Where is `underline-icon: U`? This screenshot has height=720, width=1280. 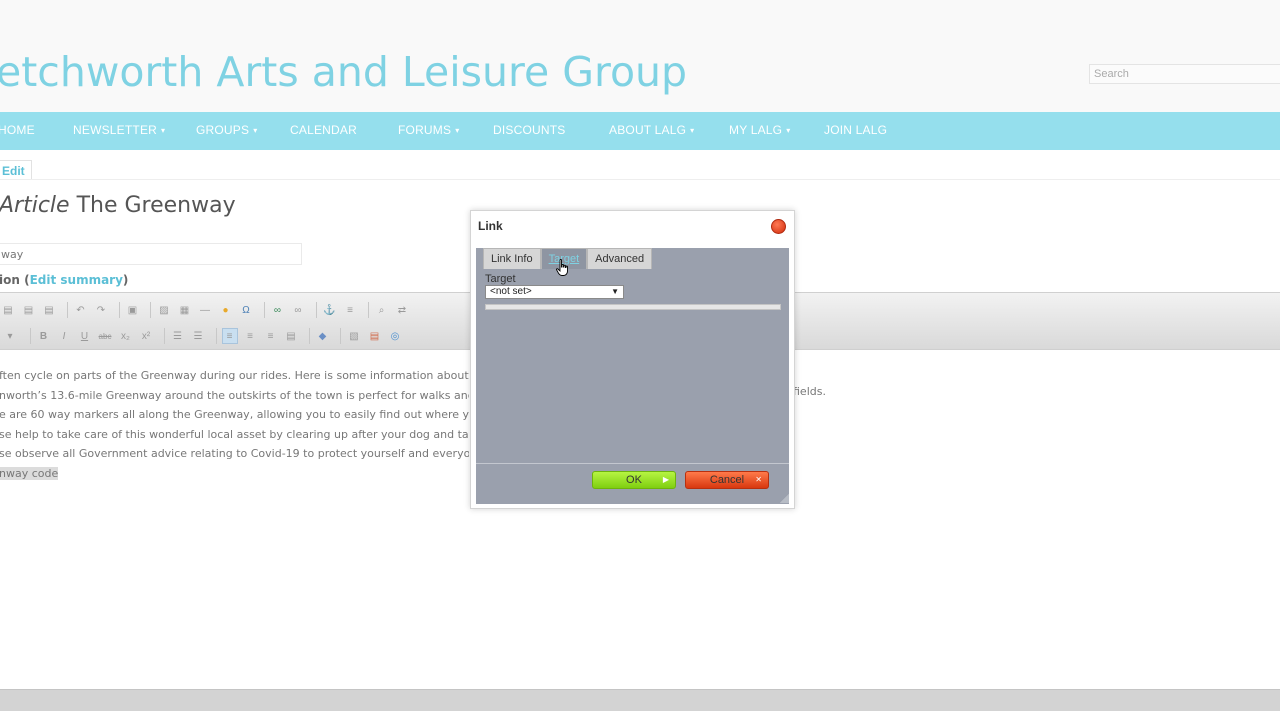
underline-icon: U is located at coordinates (85, 336).